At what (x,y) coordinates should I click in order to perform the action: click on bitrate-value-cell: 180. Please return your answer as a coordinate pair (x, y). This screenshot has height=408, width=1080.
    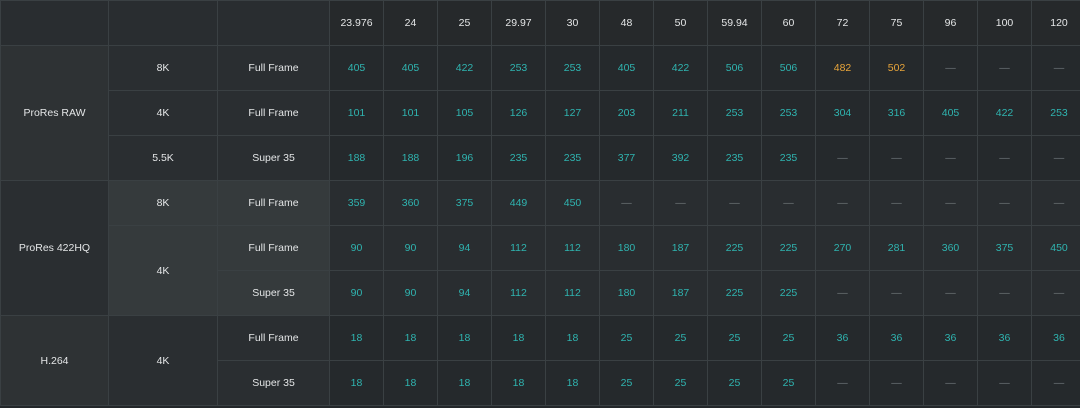
    Looking at the image, I should click on (626, 248).